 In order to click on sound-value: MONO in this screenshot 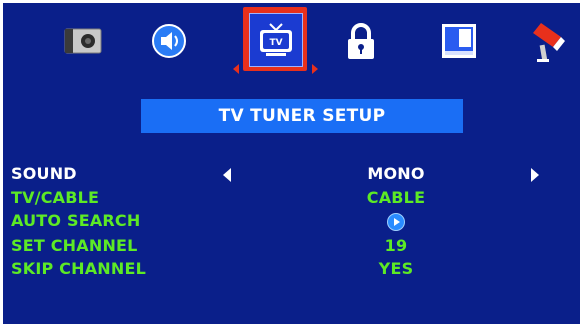, I will do `click(396, 173)`.